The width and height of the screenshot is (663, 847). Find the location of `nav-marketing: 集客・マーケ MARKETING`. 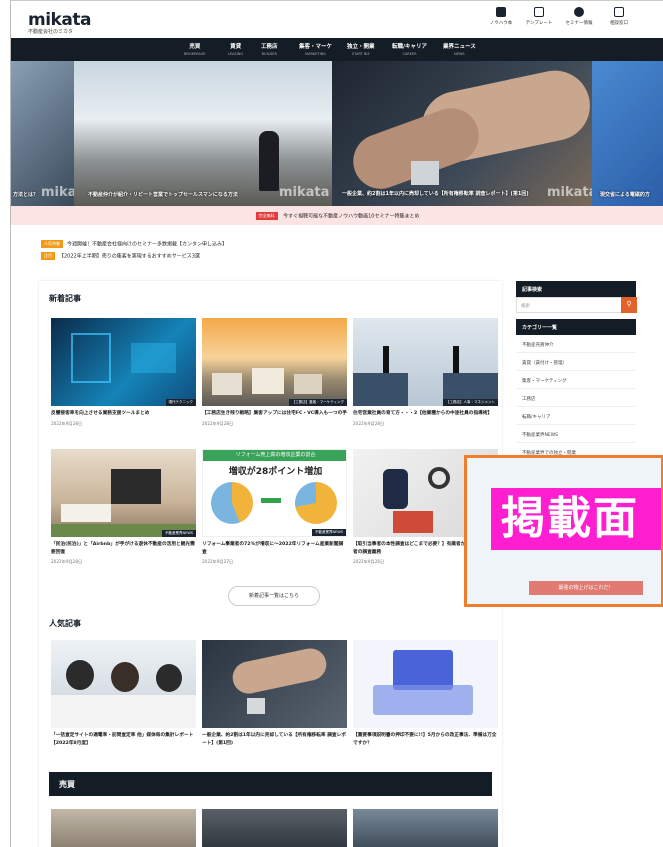

nav-marketing: 集客・マーケ MARKETING is located at coordinates (315, 49).